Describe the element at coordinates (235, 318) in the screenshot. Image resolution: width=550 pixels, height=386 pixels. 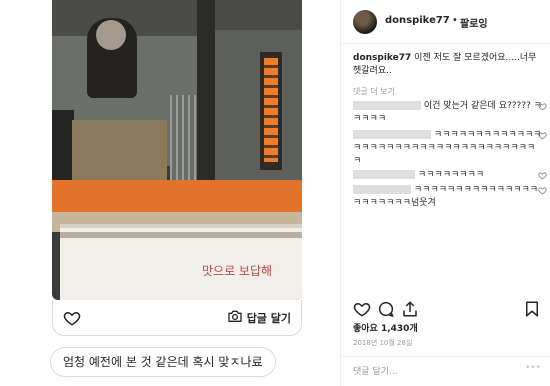
I see `camera-icon` at that location.